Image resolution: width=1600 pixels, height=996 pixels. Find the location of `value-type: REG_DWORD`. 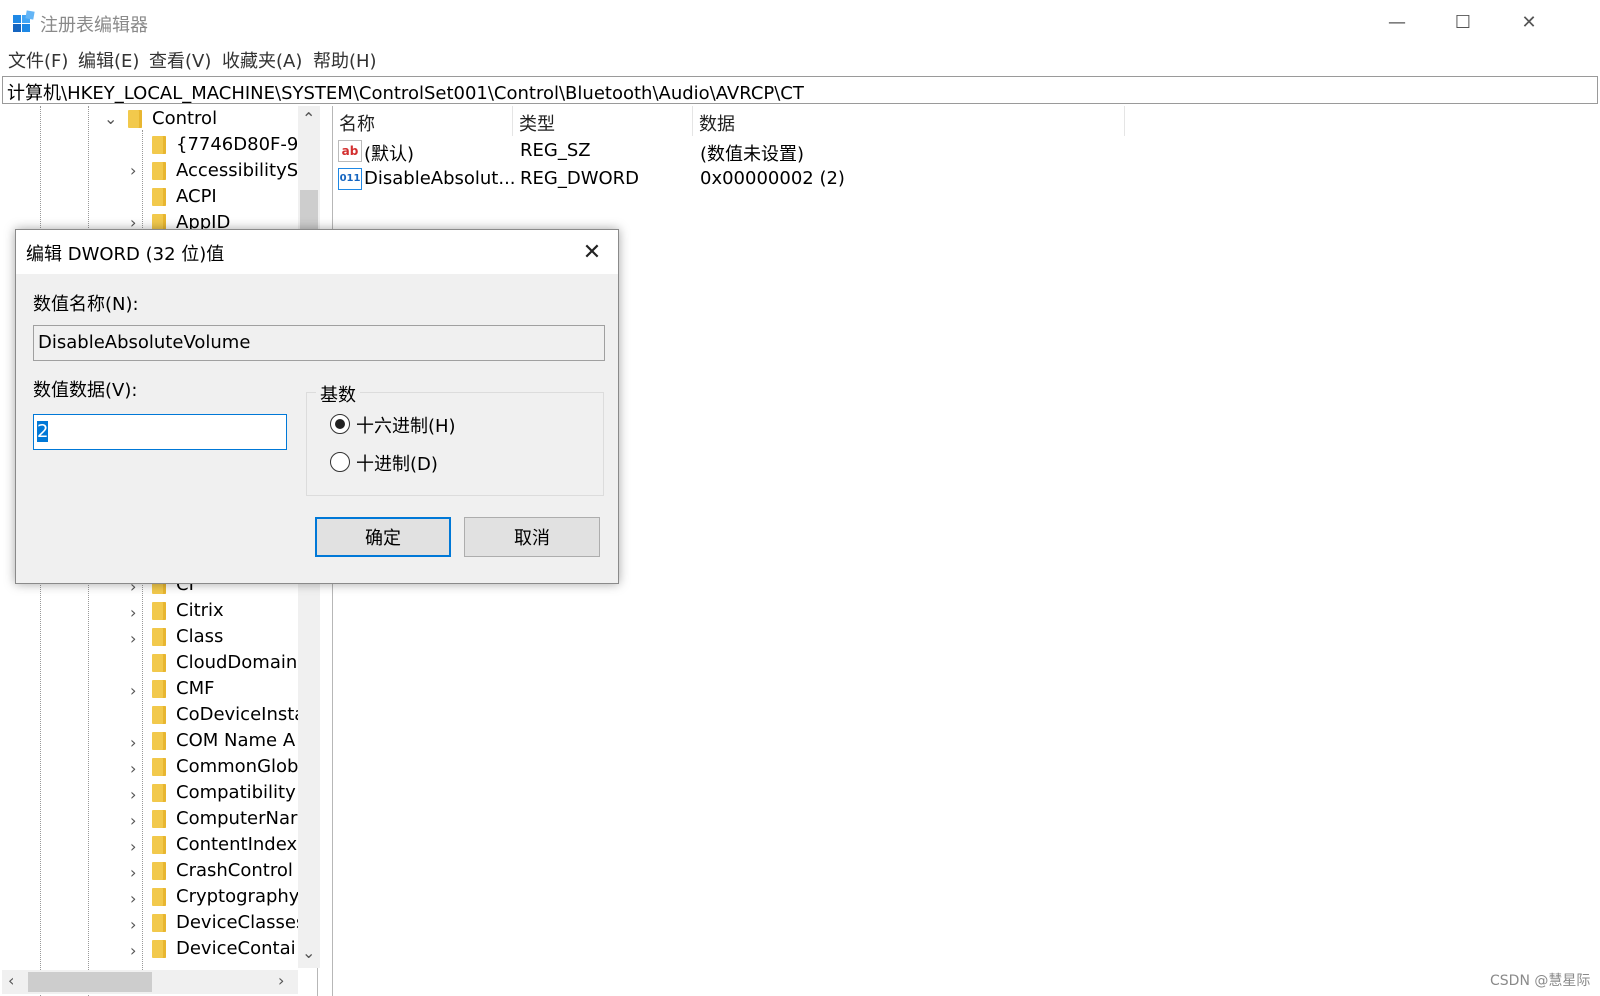

value-type: REG_DWORD is located at coordinates (580, 178).